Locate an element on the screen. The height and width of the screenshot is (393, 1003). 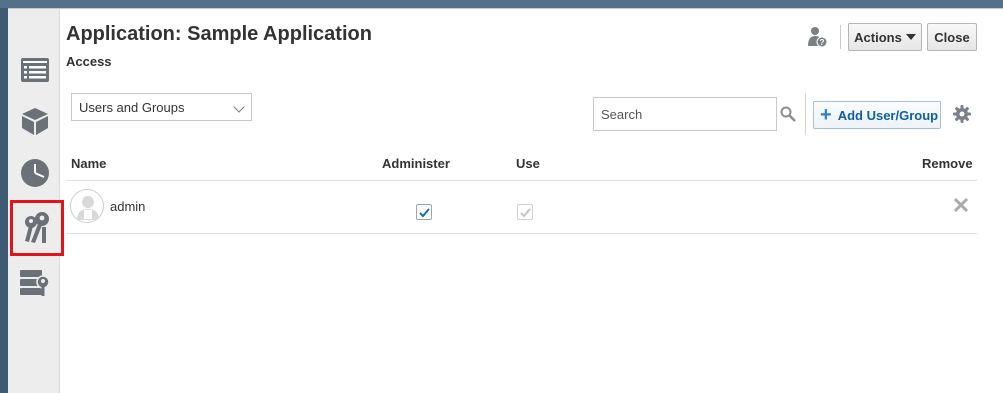
use-checkbox is located at coordinates (525, 212).